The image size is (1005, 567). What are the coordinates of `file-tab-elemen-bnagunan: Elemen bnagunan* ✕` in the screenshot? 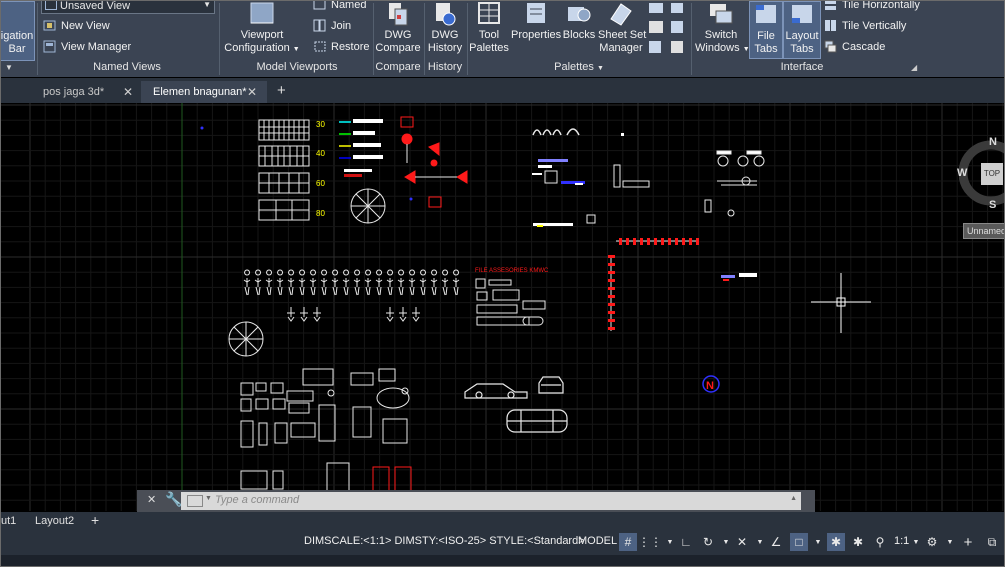 It's located at (204, 92).